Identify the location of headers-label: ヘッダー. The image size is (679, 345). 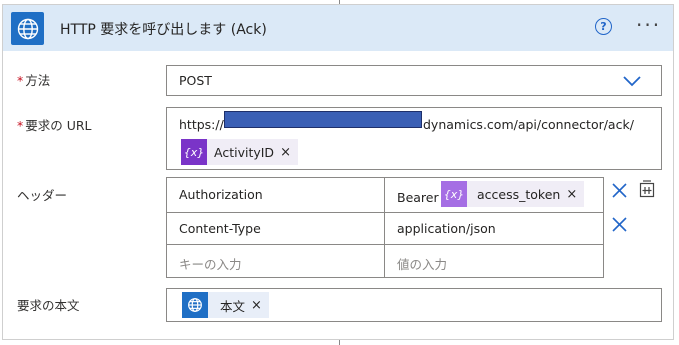
(42, 195).